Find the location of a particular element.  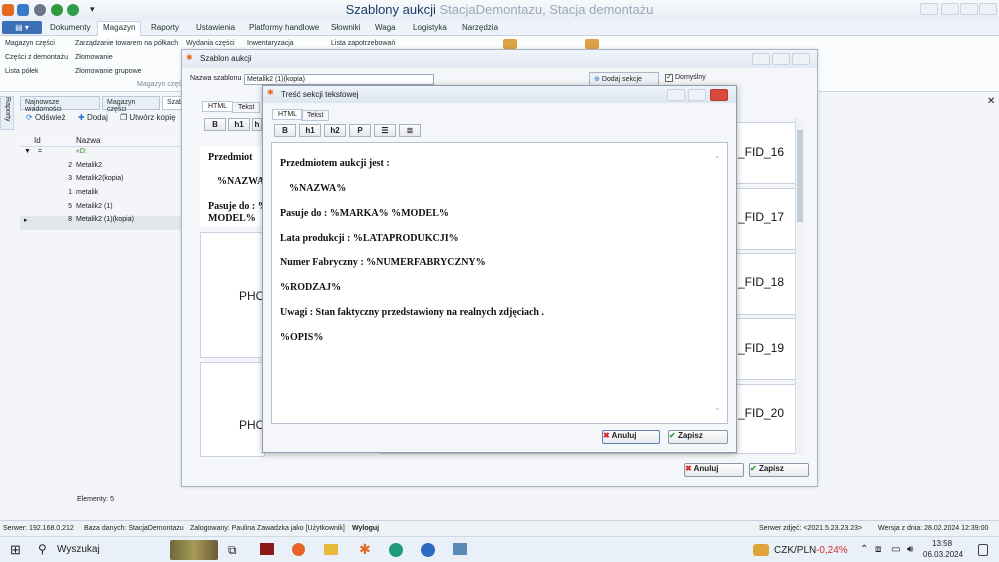

text-cancel-button: ✖ Anuluj is located at coordinates (631, 437).